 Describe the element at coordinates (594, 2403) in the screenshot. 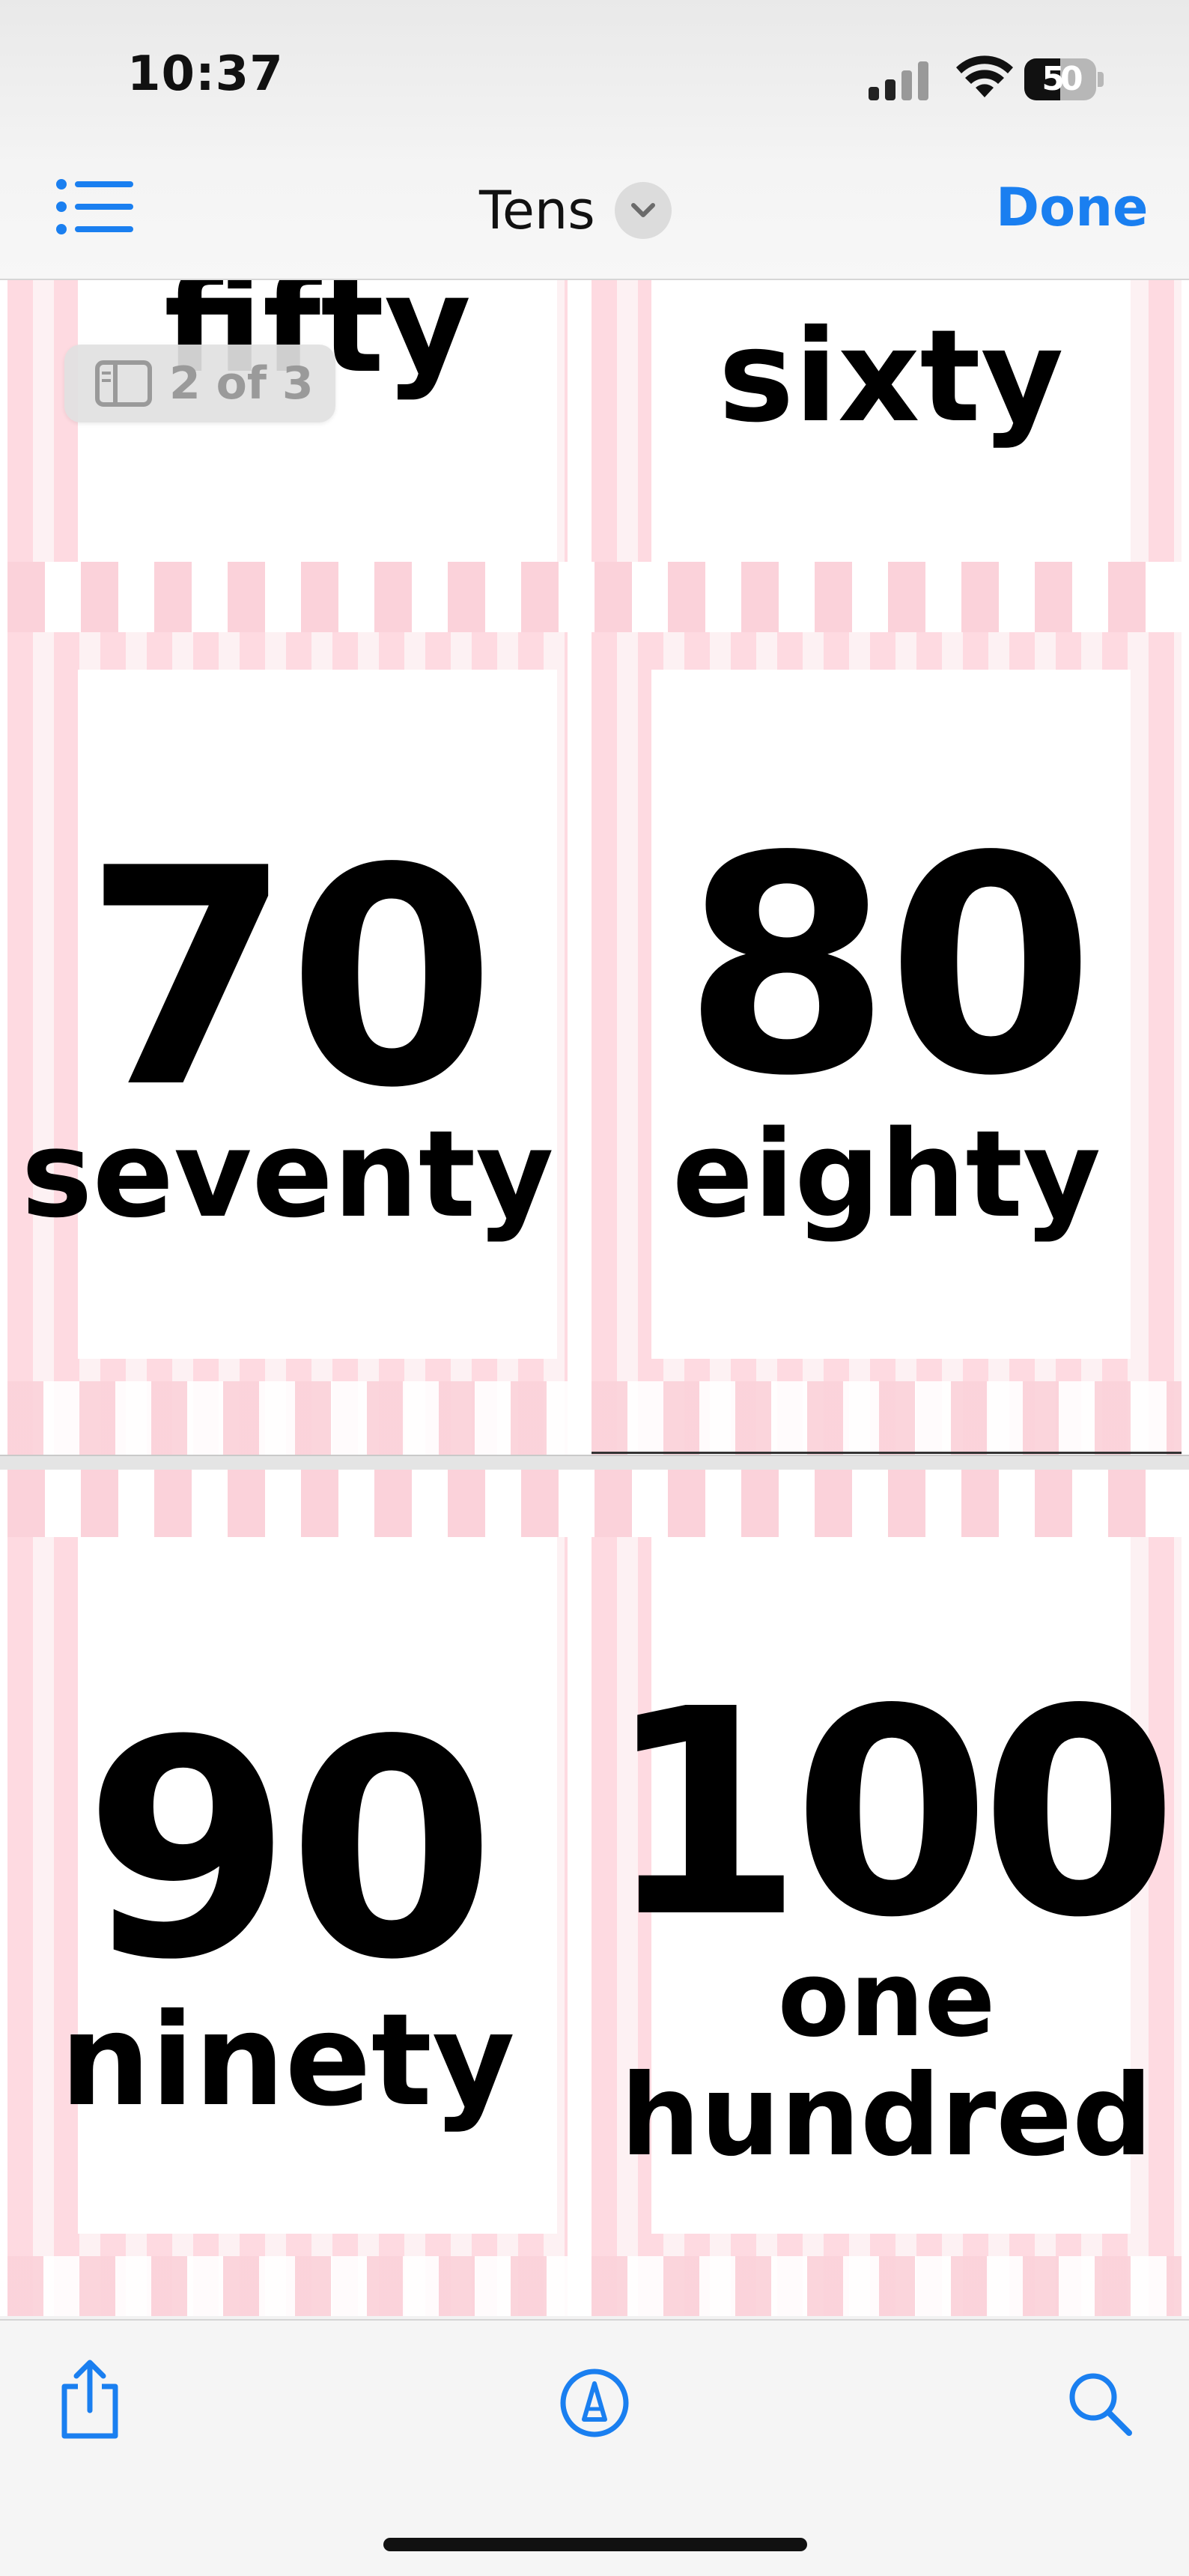

I see `markup-pen-icon` at that location.